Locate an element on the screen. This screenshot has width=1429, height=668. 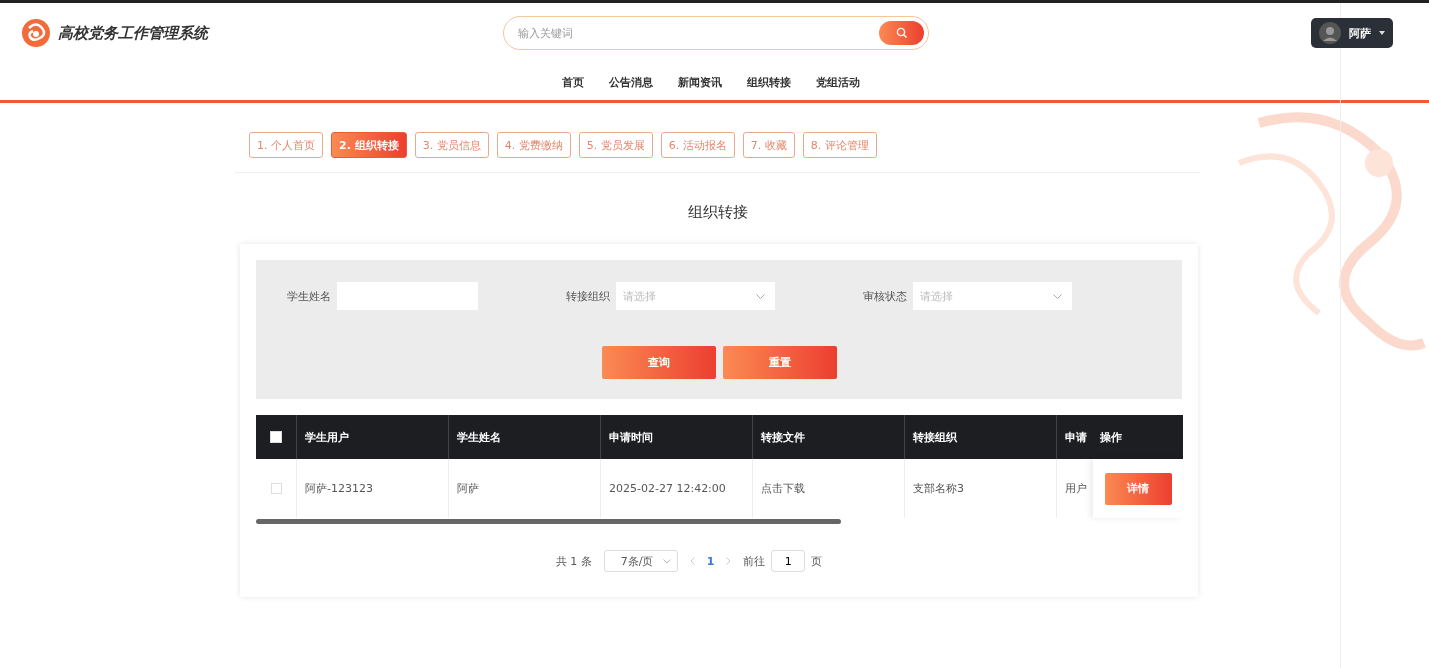
tab: 7. 收藏 is located at coordinates (768, 145).